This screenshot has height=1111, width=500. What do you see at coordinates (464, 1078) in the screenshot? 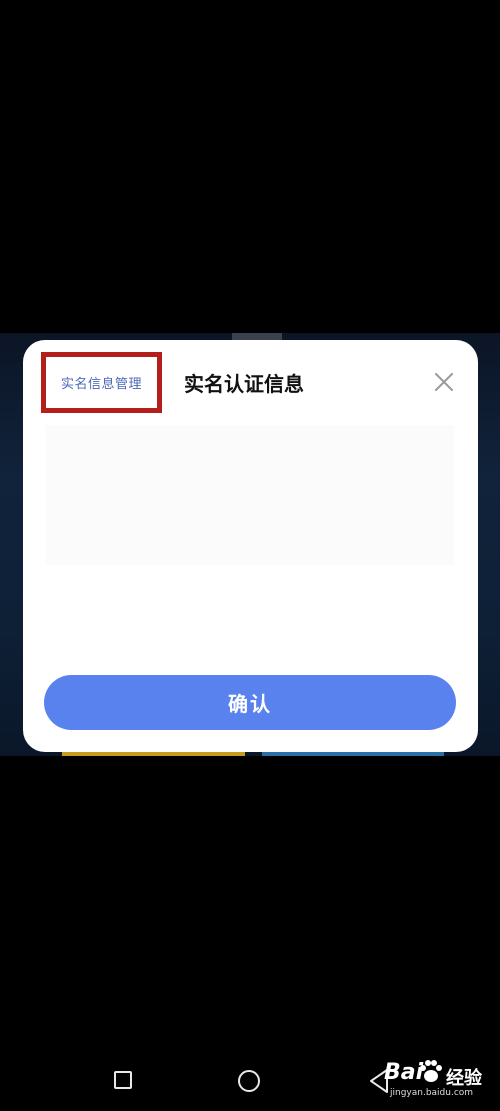
I see `watermark-cn-text: 经验` at bounding box center [464, 1078].